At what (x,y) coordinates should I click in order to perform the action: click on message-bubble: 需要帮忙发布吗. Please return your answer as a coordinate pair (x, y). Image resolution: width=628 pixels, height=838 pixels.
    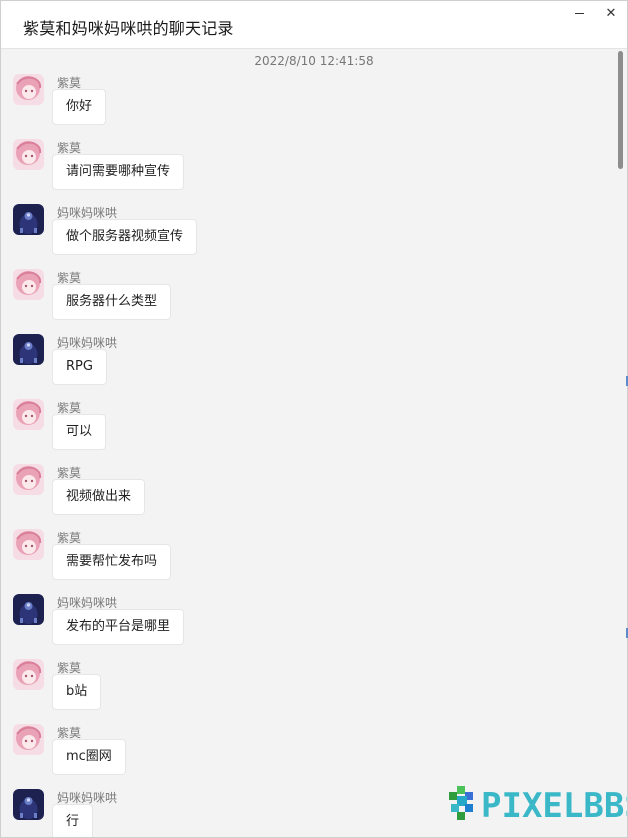
    Looking at the image, I should click on (112, 562).